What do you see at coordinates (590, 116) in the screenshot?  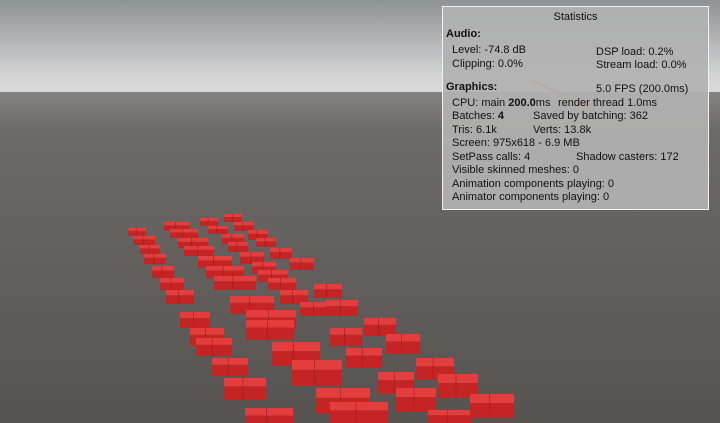 I see `saved-by-batching: Saved by batching: 362` at bounding box center [590, 116].